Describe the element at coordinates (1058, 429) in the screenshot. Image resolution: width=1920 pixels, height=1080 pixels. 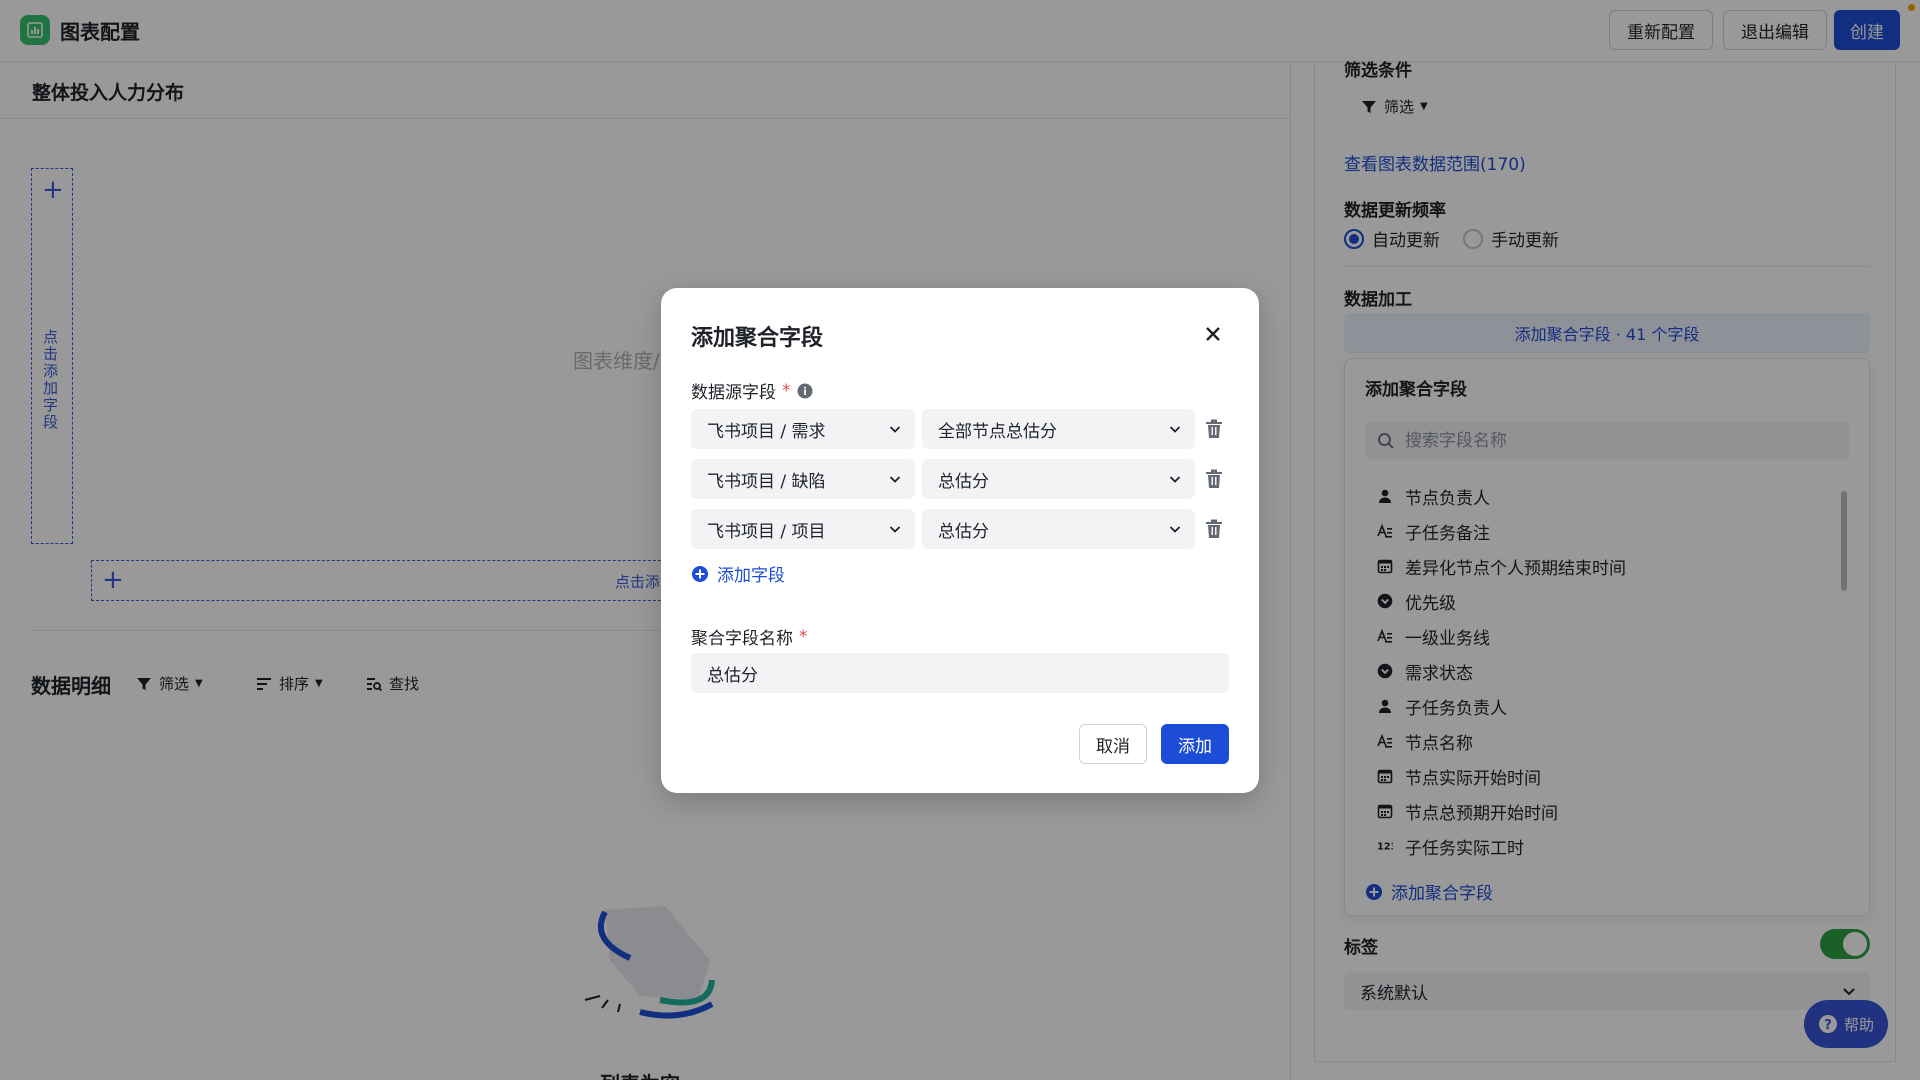
I see `source-field-select: 全部节点总估分` at that location.